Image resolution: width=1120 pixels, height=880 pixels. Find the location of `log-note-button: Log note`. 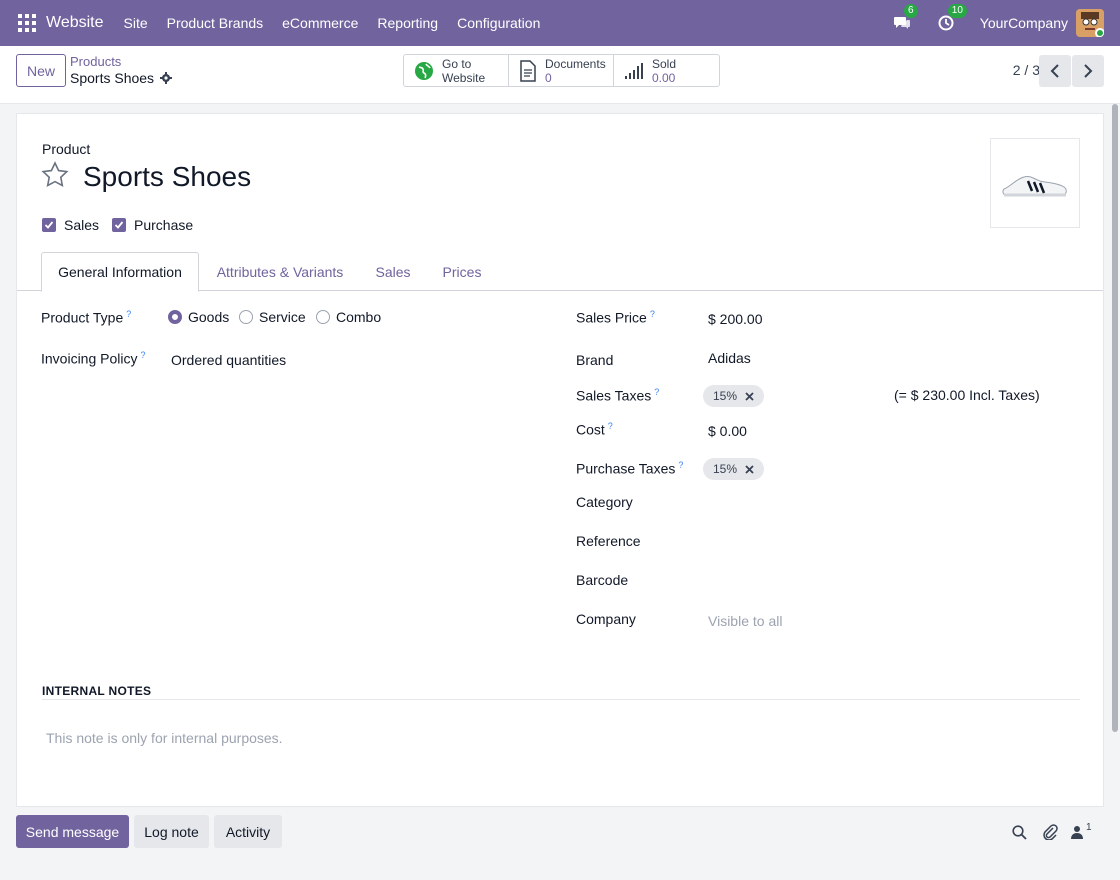

log-note-button: Log note is located at coordinates (171, 831).